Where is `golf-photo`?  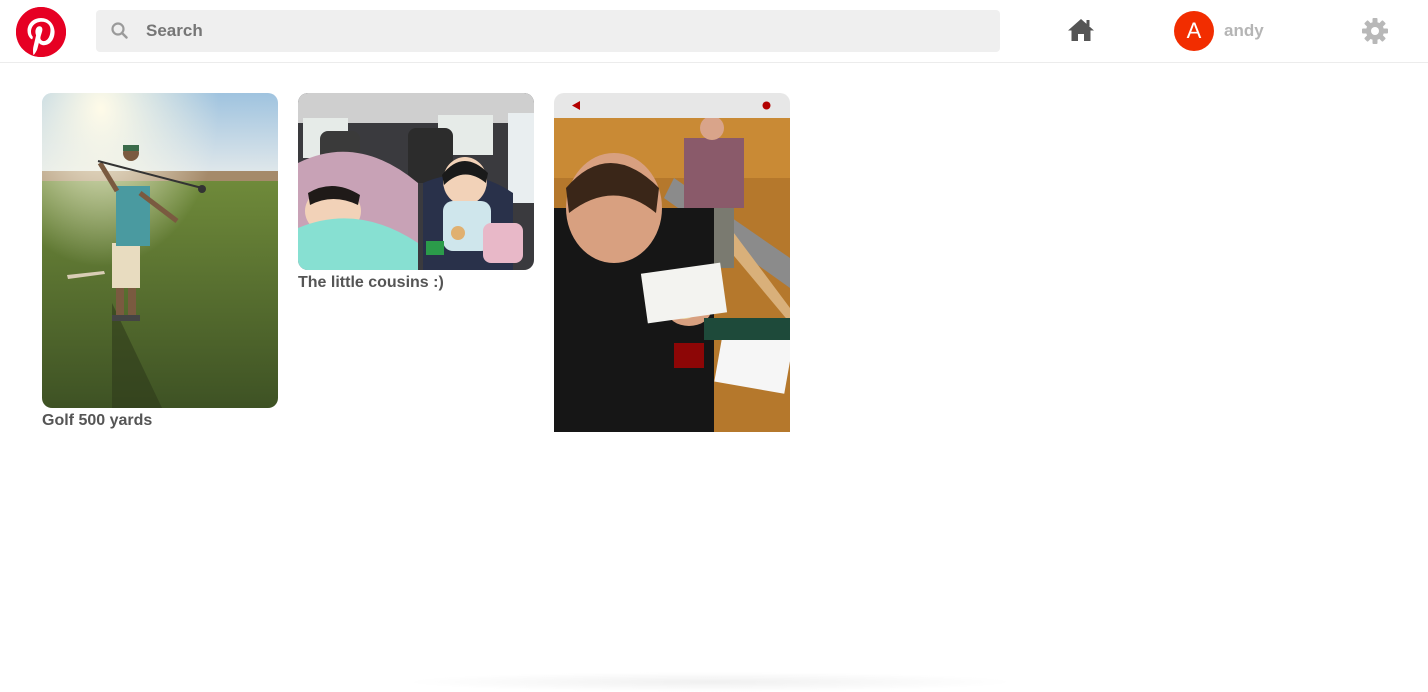 golf-photo is located at coordinates (160, 250).